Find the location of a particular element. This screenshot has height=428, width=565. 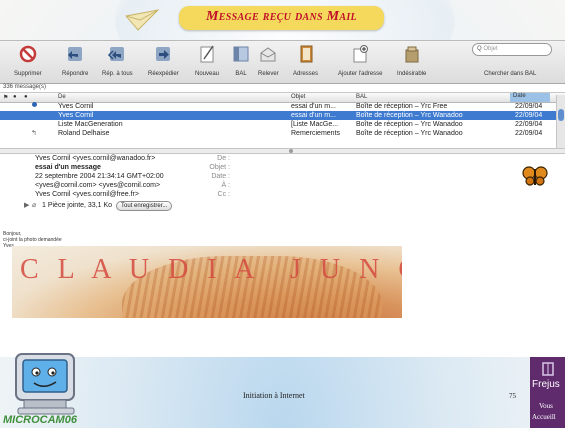

row-subject: Remerciements is located at coordinates (316, 133).